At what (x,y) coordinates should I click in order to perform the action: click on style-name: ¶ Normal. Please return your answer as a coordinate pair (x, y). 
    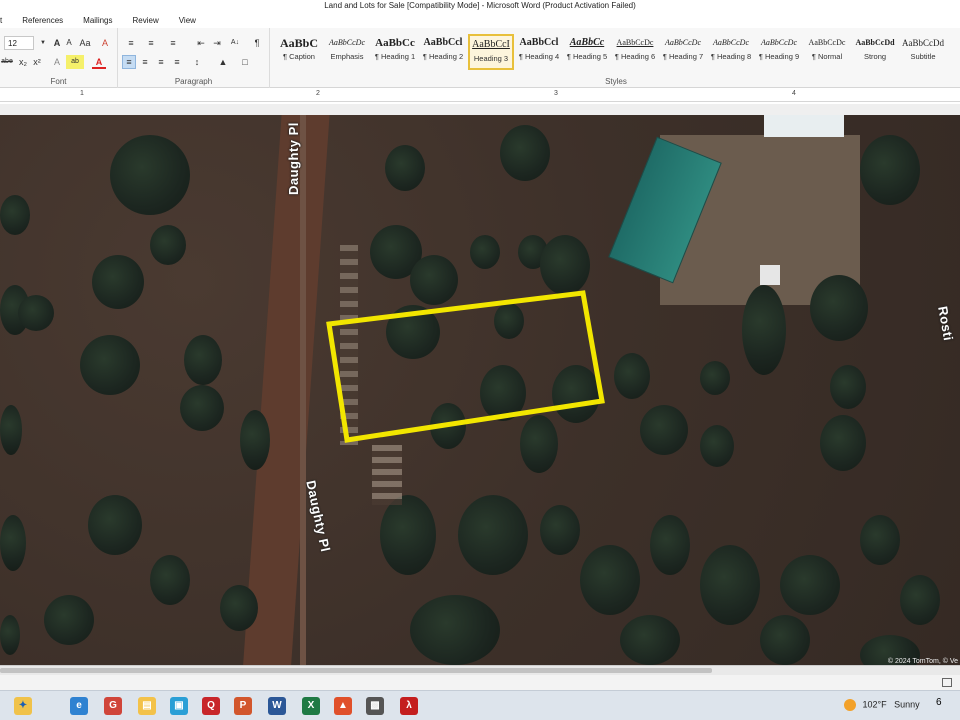
    Looking at the image, I should click on (827, 56).